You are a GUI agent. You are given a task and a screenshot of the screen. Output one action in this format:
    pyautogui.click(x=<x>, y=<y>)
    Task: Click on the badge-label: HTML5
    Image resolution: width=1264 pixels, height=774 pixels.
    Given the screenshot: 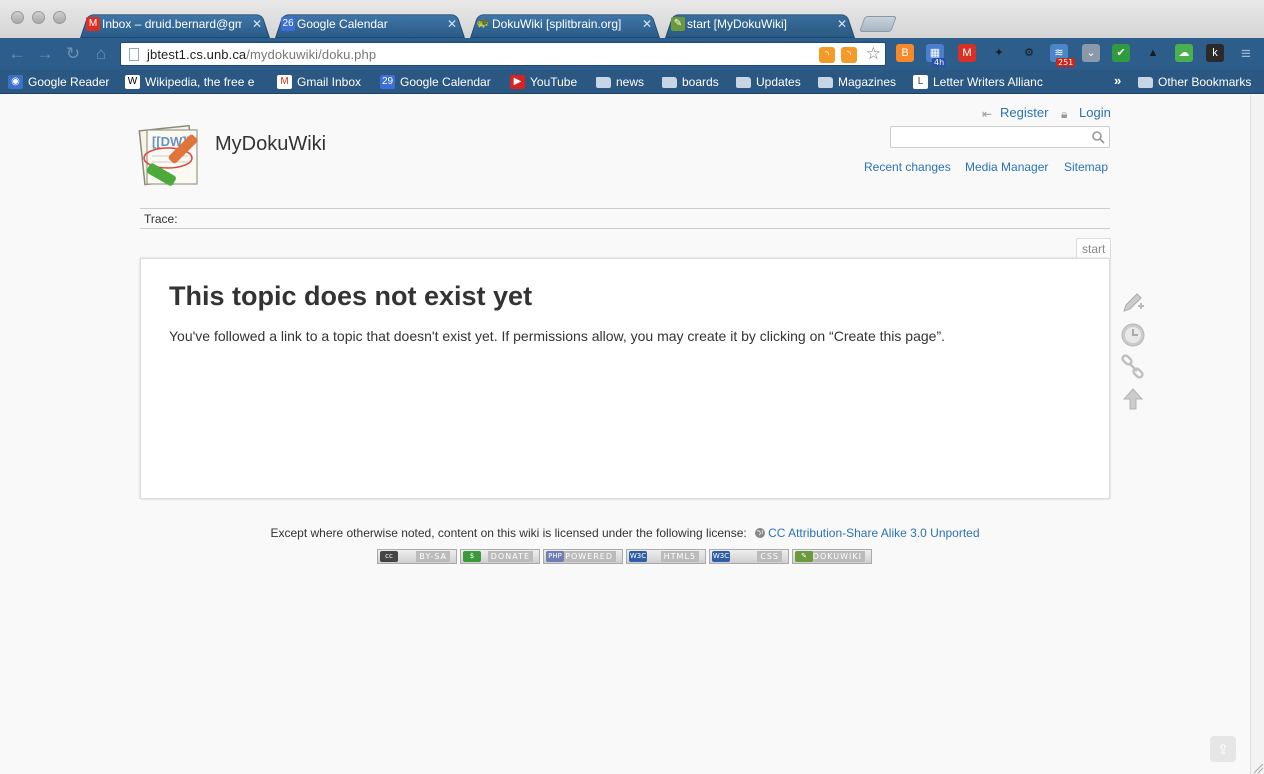 What is the action you would take?
    pyautogui.click(x=679, y=556)
    